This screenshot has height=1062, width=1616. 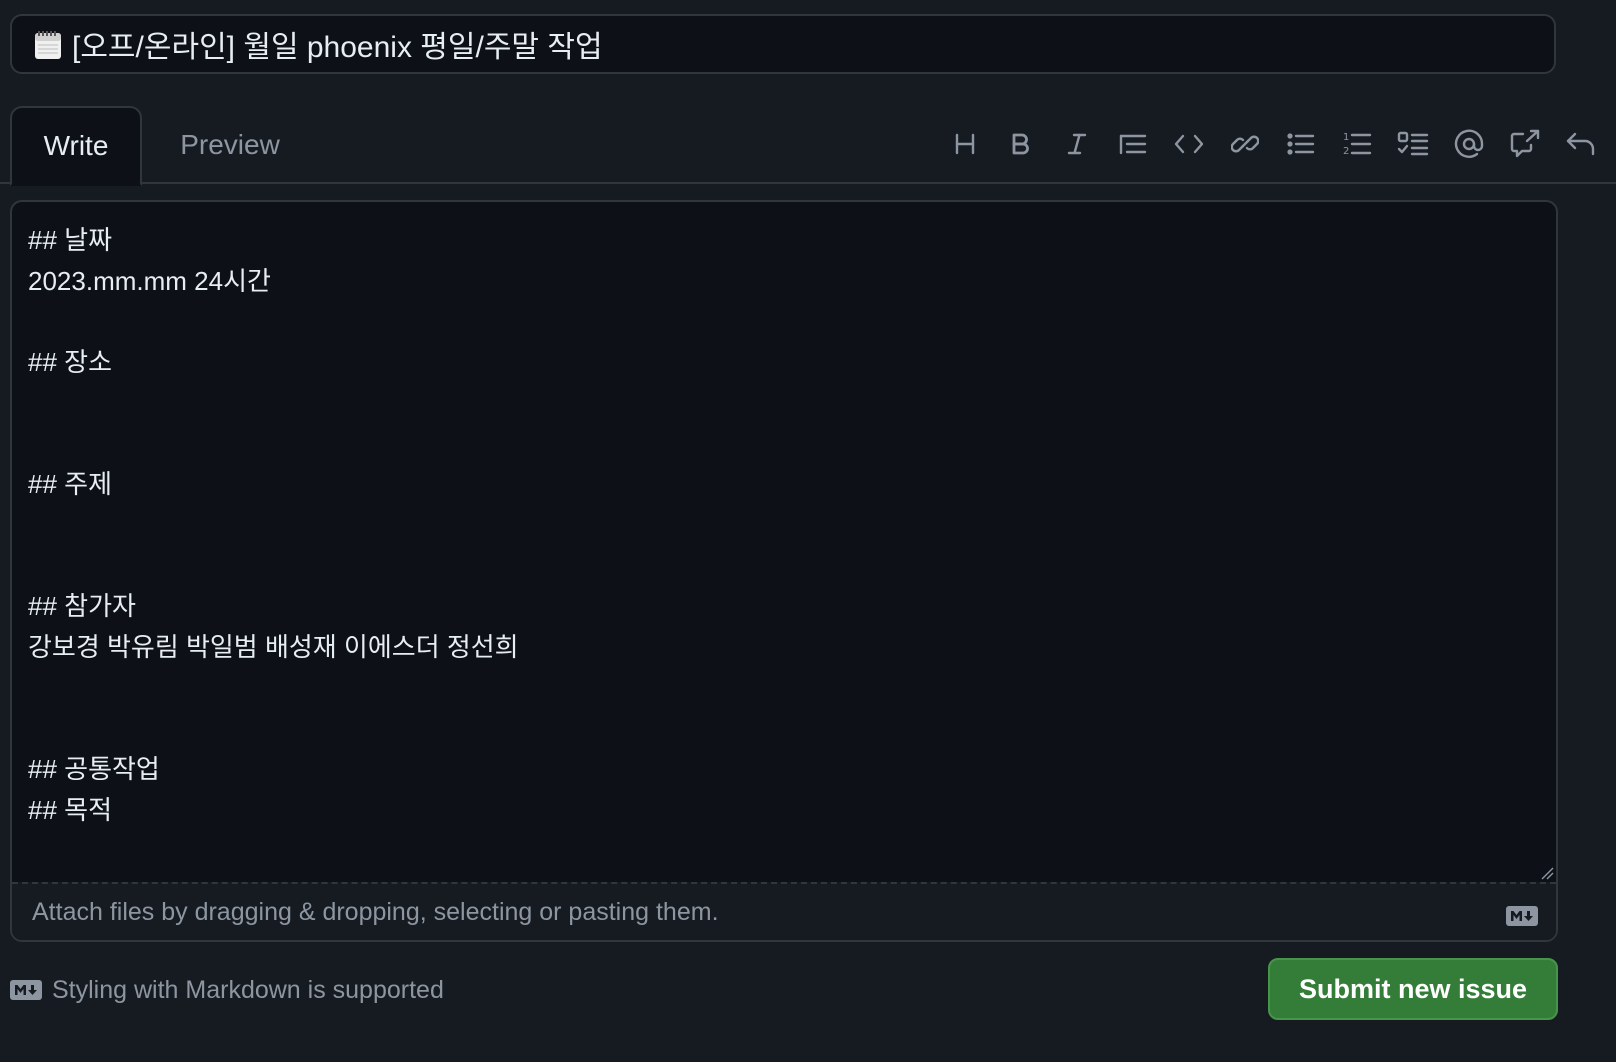 What do you see at coordinates (1021, 144) in the screenshot?
I see `bold-icon` at bounding box center [1021, 144].